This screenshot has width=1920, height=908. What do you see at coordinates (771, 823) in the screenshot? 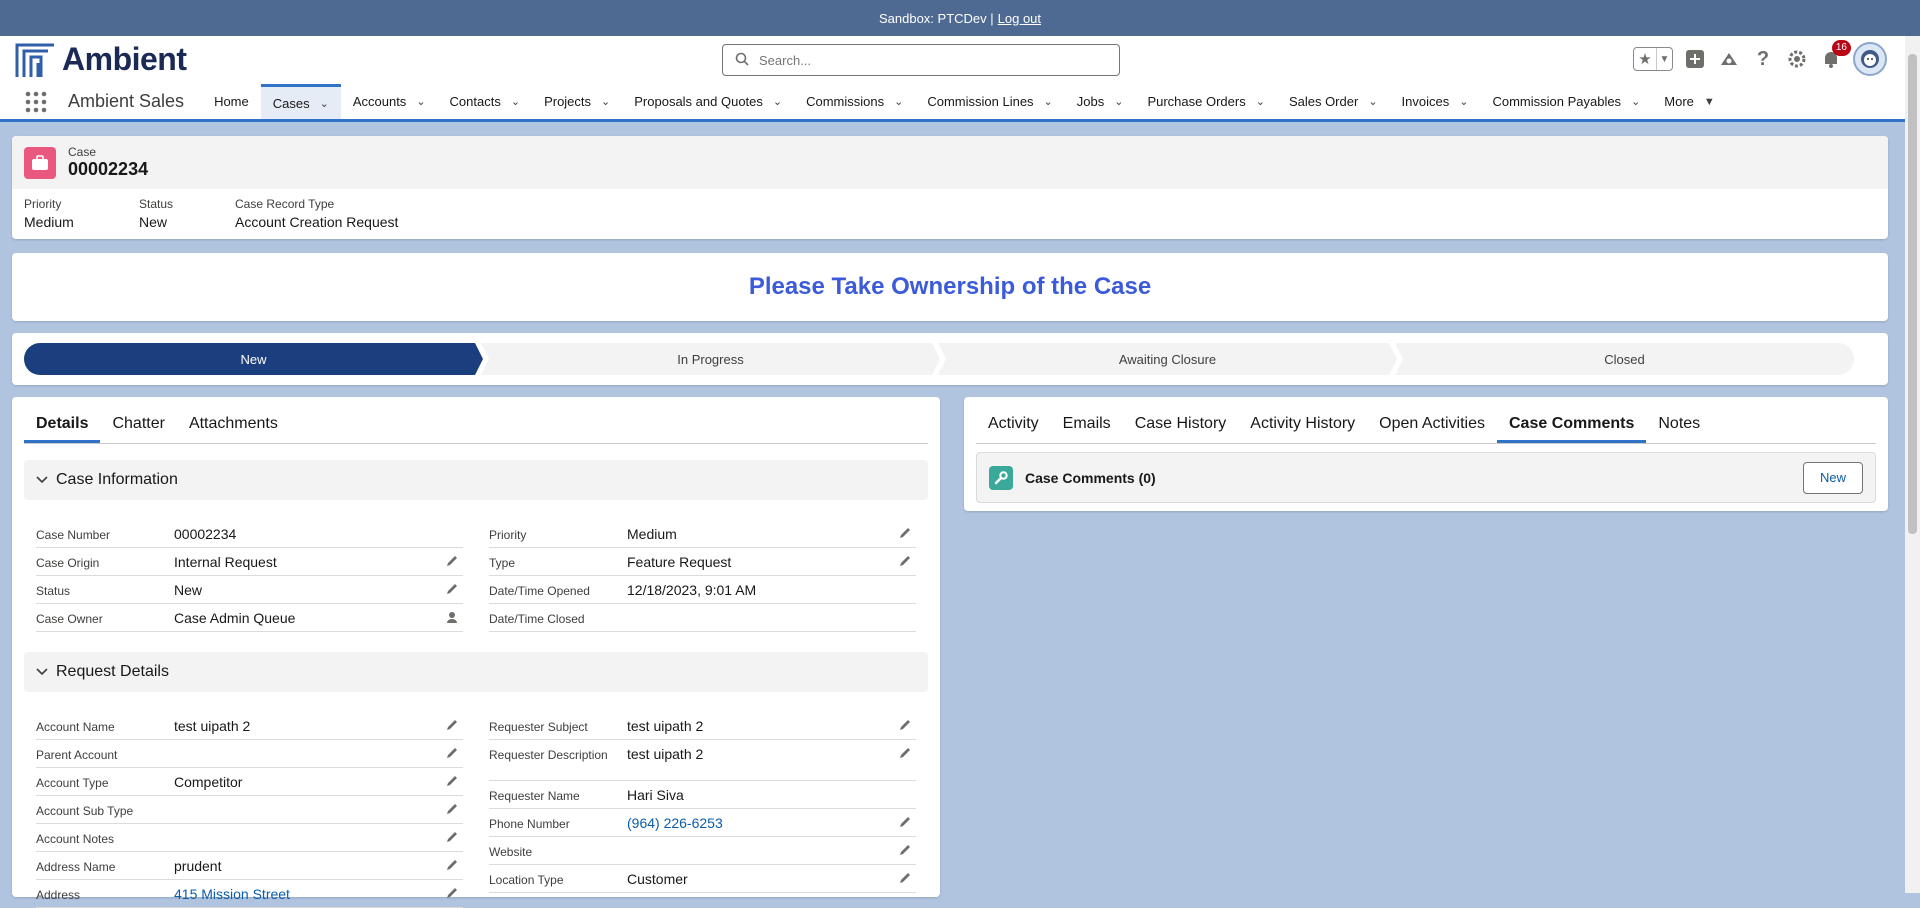
I see `phone-link: (964) 226-6253` at bounding box center [771, 823].